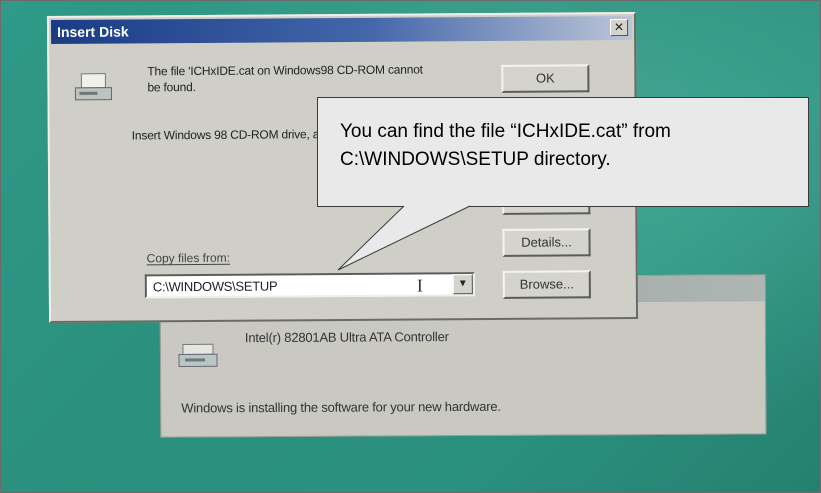 The image size is (821, 493). What do you see at coordinates (309, 285) in the screenshot?
I see `copy-files-from-combobox: C:\WINDOWS\SETUP I ▼` at bounding box center [309, 285].